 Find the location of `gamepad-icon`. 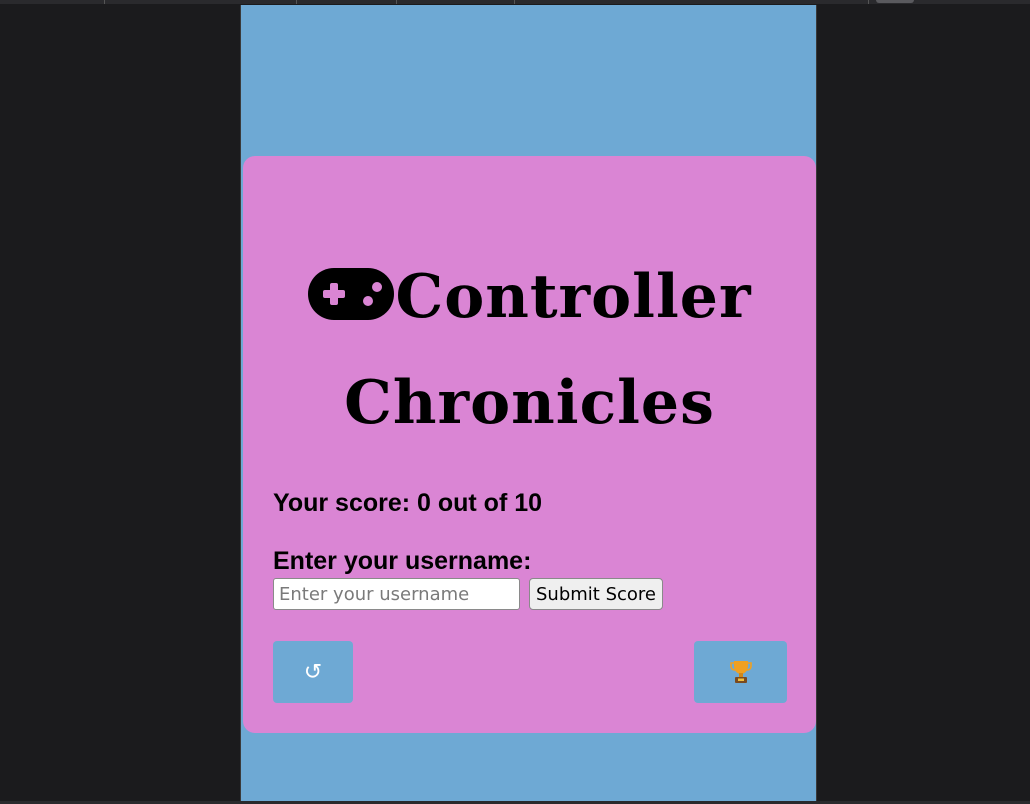

gamepad-icon is located at coordinates (351, 294).